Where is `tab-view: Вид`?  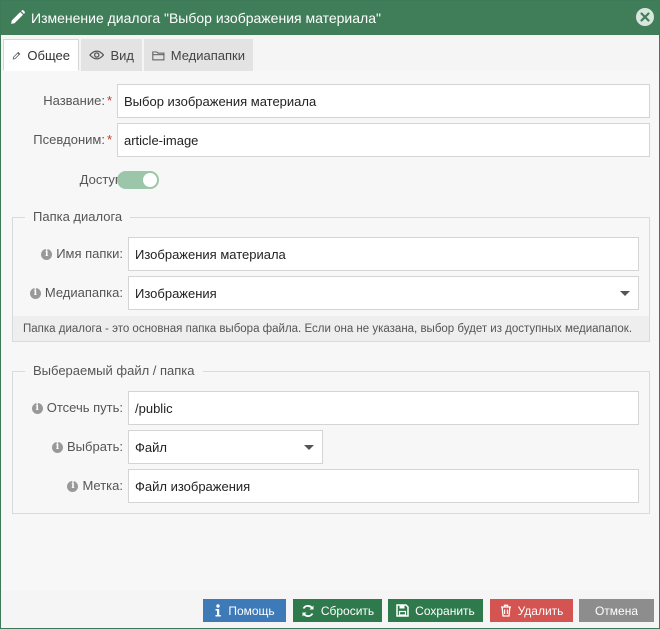 tab-view: Вид is located at coordinates (111, 55).